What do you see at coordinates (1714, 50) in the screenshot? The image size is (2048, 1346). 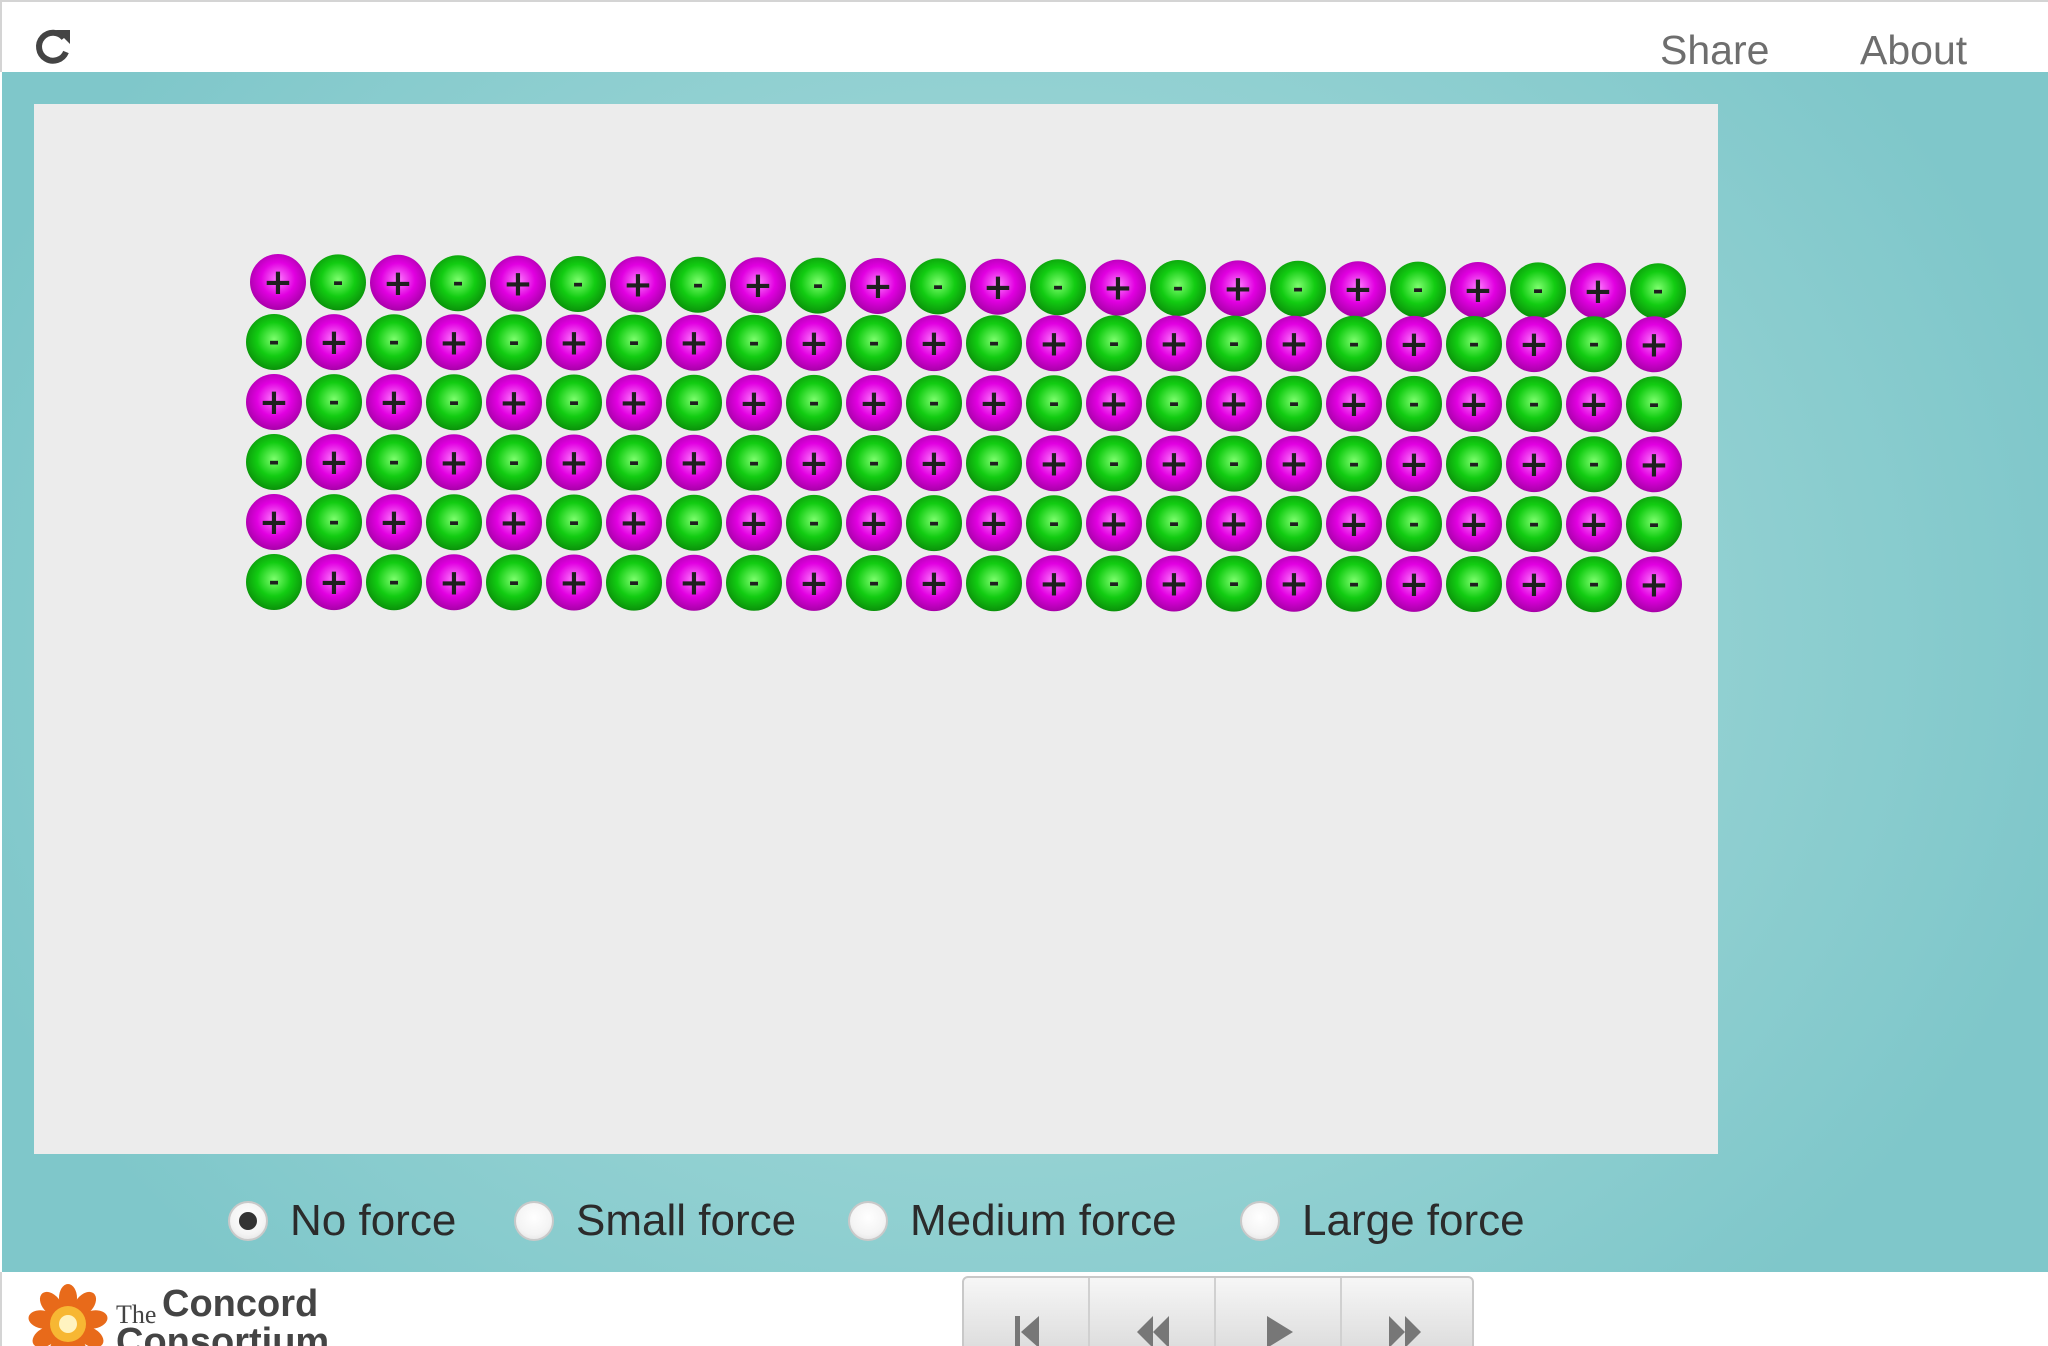 I see `share-link: Share` at bounding box center [1714, 50].